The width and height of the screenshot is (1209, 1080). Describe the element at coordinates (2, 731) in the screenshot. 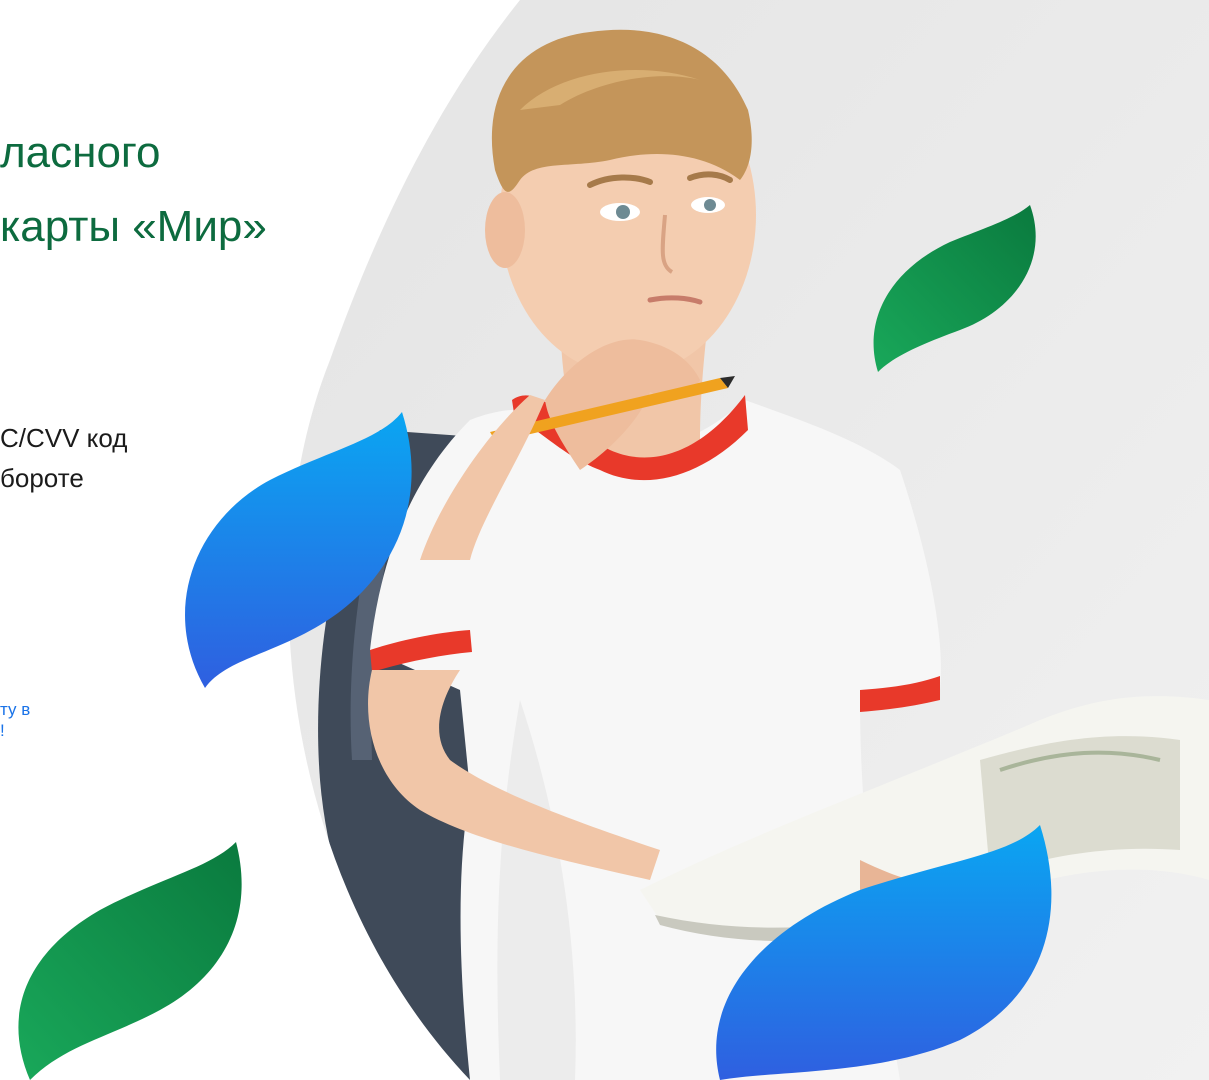

I see `link-line-2: !` at that location.